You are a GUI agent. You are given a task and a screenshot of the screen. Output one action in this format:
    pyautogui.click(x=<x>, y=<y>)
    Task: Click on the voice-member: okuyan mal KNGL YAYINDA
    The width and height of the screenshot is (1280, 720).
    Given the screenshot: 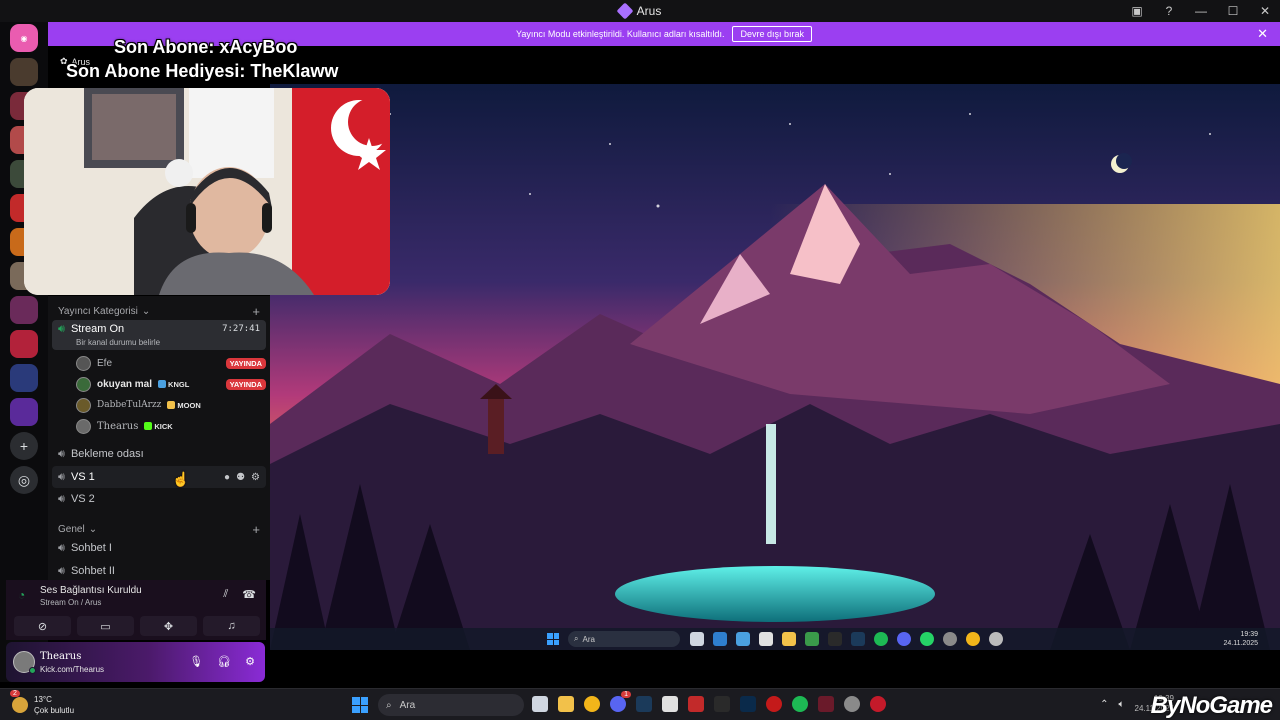 What is the action you would take?
    pyautogui.click(x=171, y=384)
    